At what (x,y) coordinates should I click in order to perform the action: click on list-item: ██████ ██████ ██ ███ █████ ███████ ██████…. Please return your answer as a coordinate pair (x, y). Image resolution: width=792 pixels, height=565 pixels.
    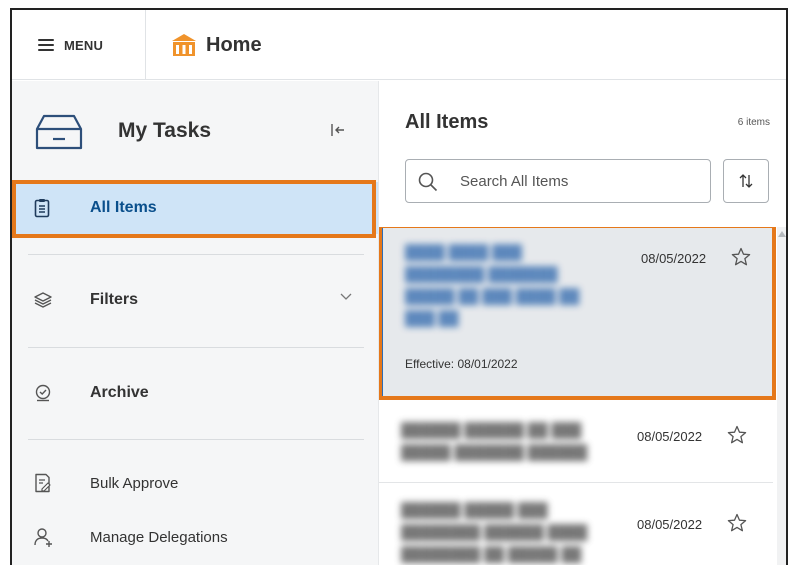
    Looking at the image, I should click on (576, 440).